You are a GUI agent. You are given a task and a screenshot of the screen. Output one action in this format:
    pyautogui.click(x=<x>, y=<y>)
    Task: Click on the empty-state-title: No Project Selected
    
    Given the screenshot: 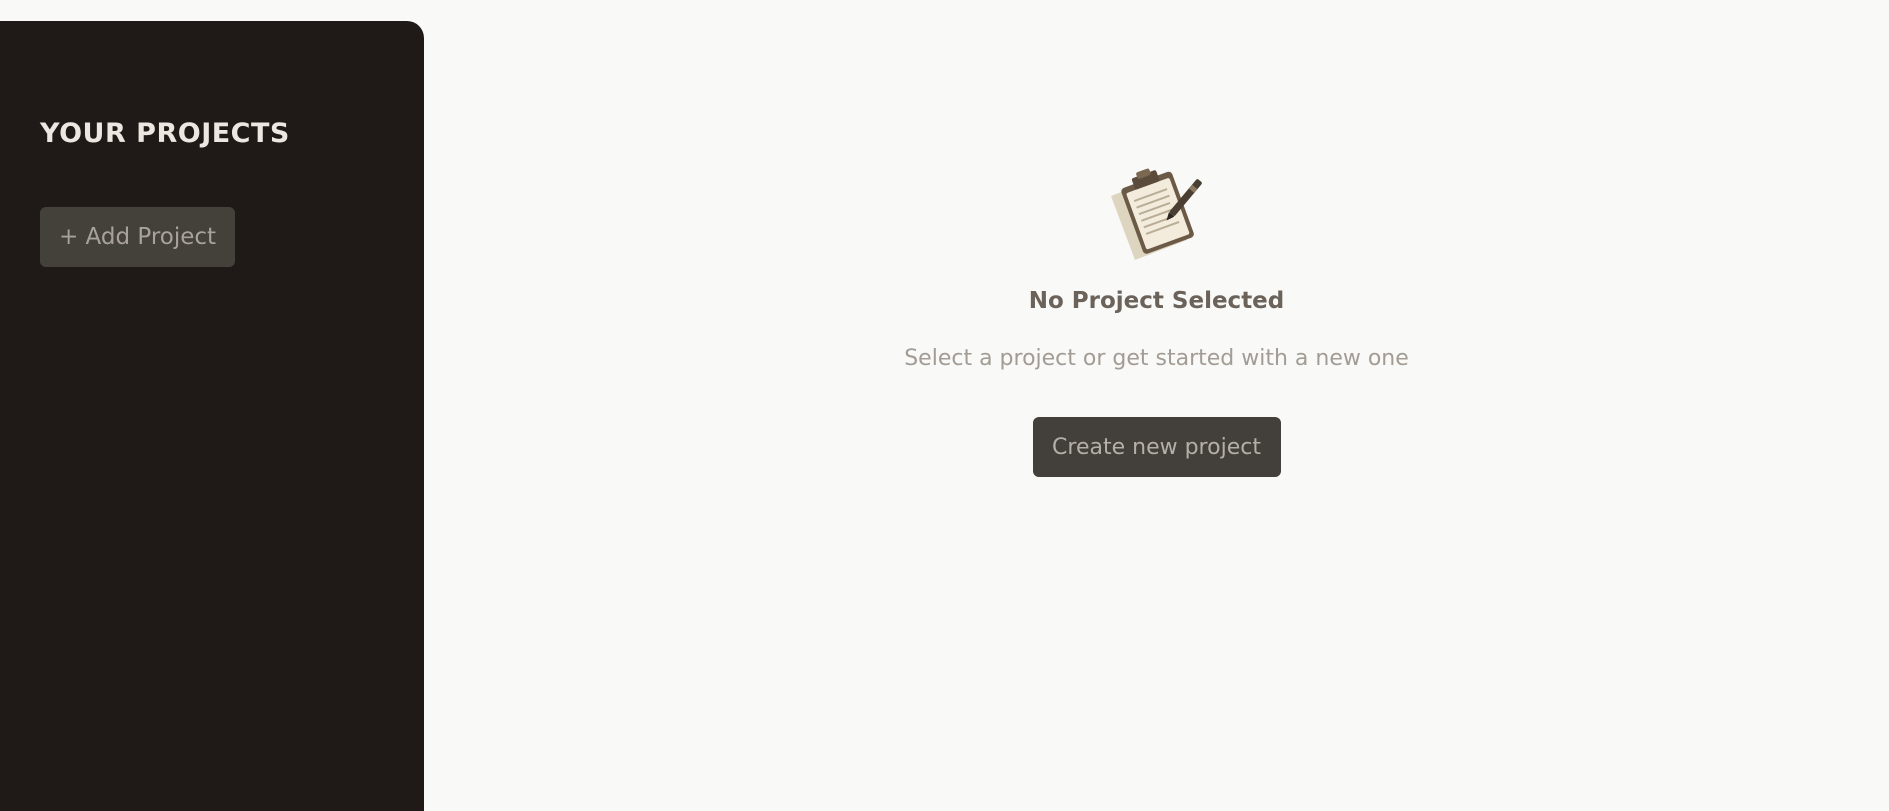 What is the action you would take?
    pyautogui.click(x=1156, y=301)
    